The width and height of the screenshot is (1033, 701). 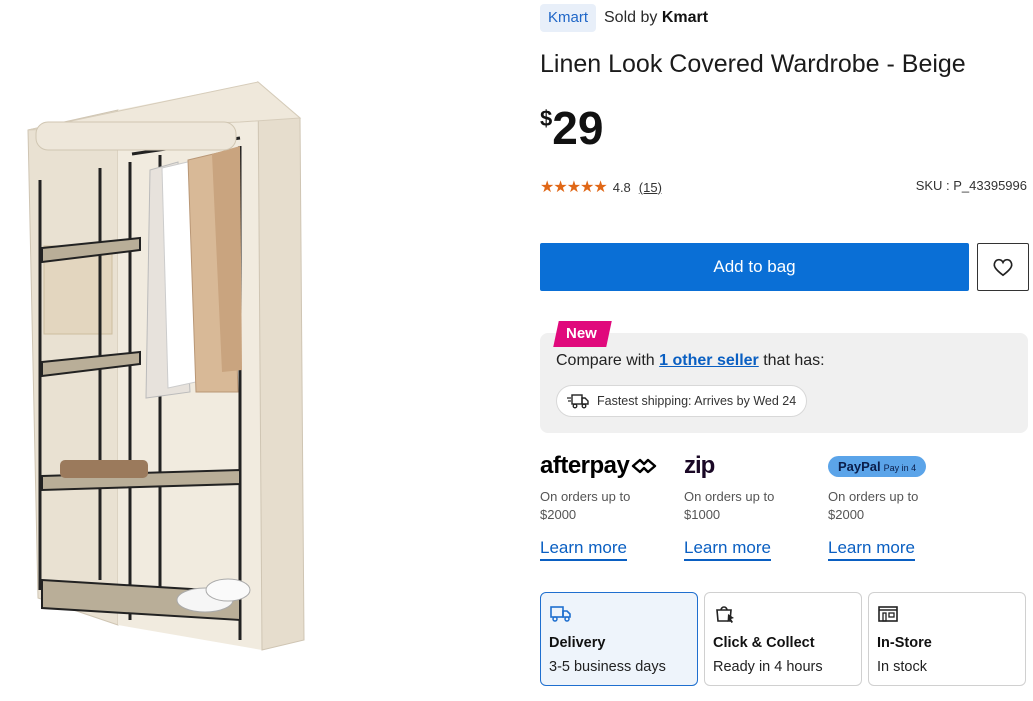 I want to click on zip-option: zip On orders up to $1000 Learn more, so click(x=754, y=506).